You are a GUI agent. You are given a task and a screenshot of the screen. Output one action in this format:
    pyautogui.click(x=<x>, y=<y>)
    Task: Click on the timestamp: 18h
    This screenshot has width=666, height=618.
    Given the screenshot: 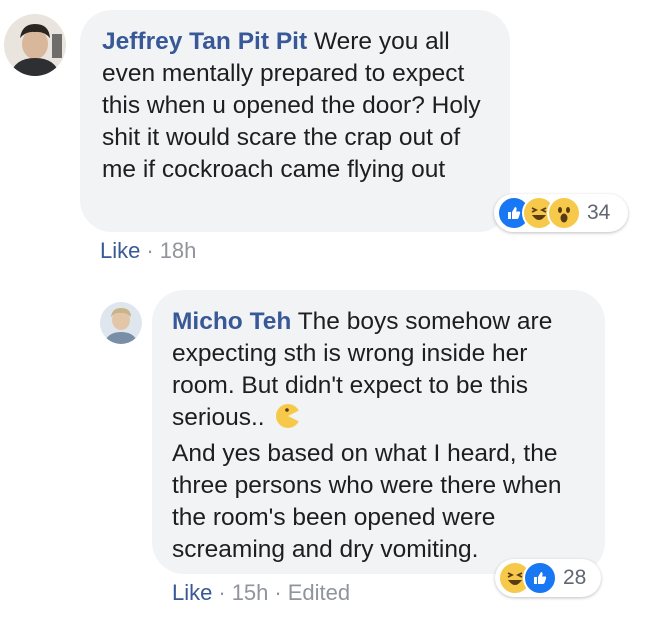 What is the action you would take?
    pyautogui.click(x=178, y=250)
    